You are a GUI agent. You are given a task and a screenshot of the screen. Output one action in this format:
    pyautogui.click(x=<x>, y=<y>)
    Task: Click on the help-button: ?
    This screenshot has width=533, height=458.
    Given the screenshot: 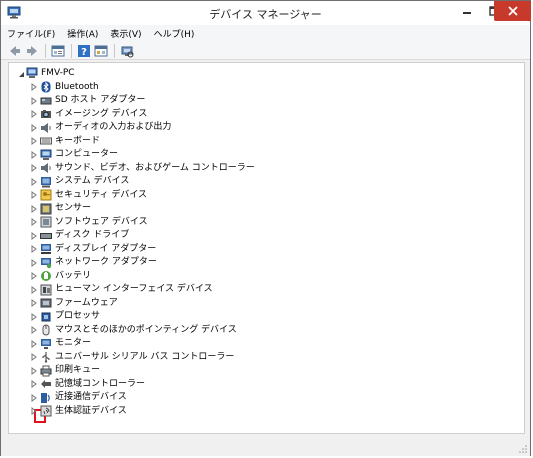 What is the action you would take?
    pyautogui.click(x=84, y=51)
    